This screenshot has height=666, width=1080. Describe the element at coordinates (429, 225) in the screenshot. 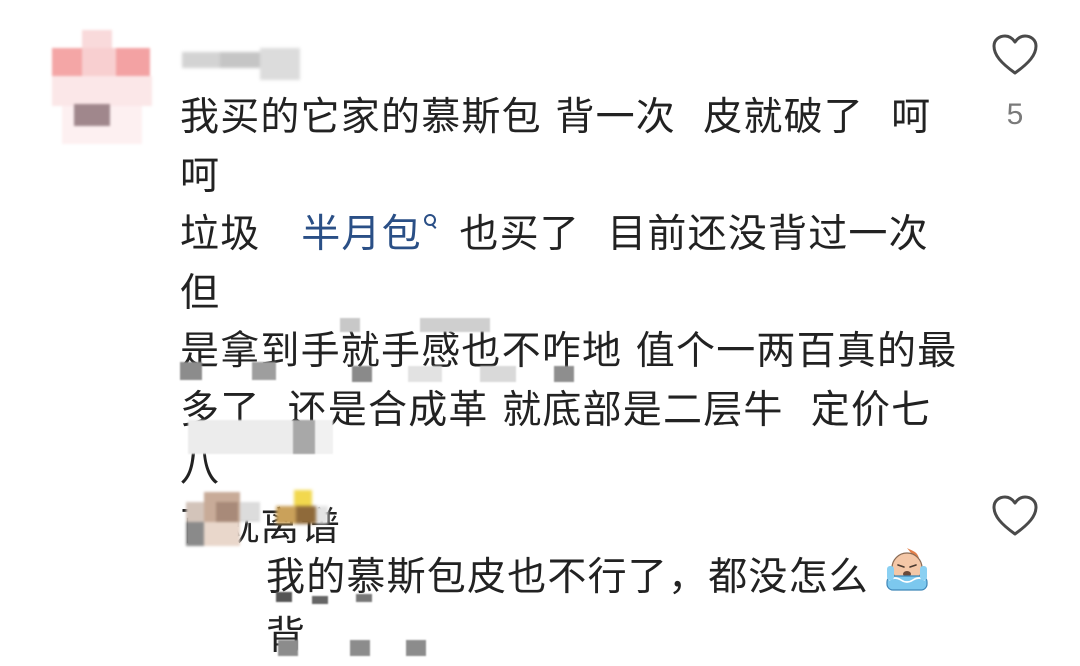

I see `search-icon` at that location.